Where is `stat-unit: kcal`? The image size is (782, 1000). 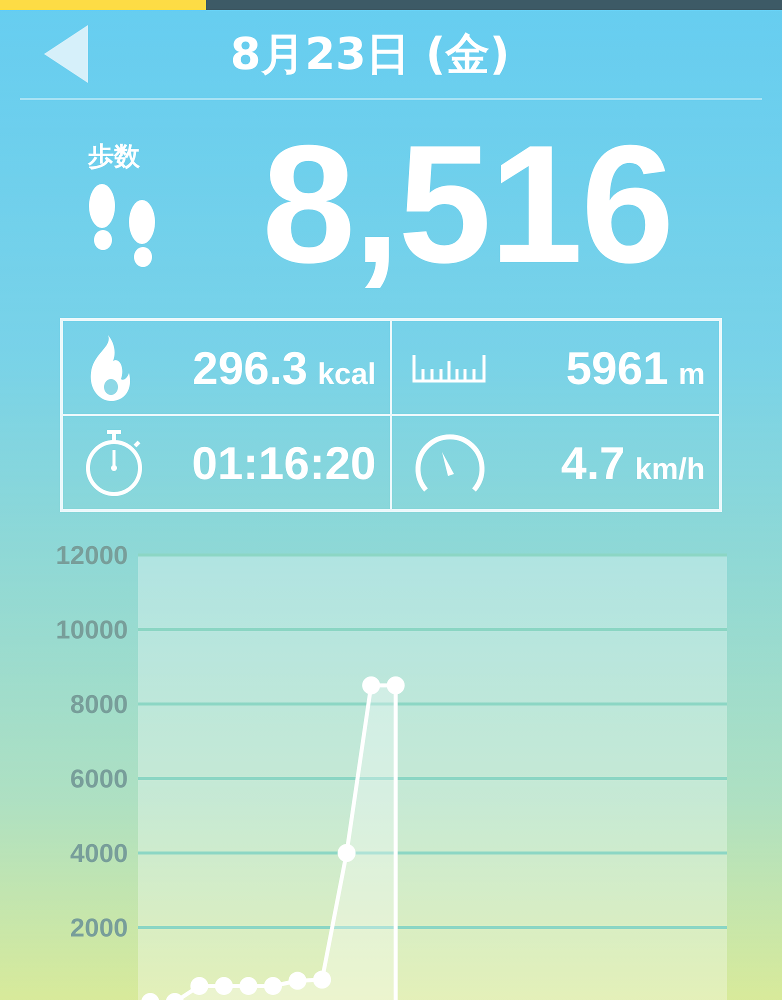
stat-unit: kcal is located at coordinates (347, 375).